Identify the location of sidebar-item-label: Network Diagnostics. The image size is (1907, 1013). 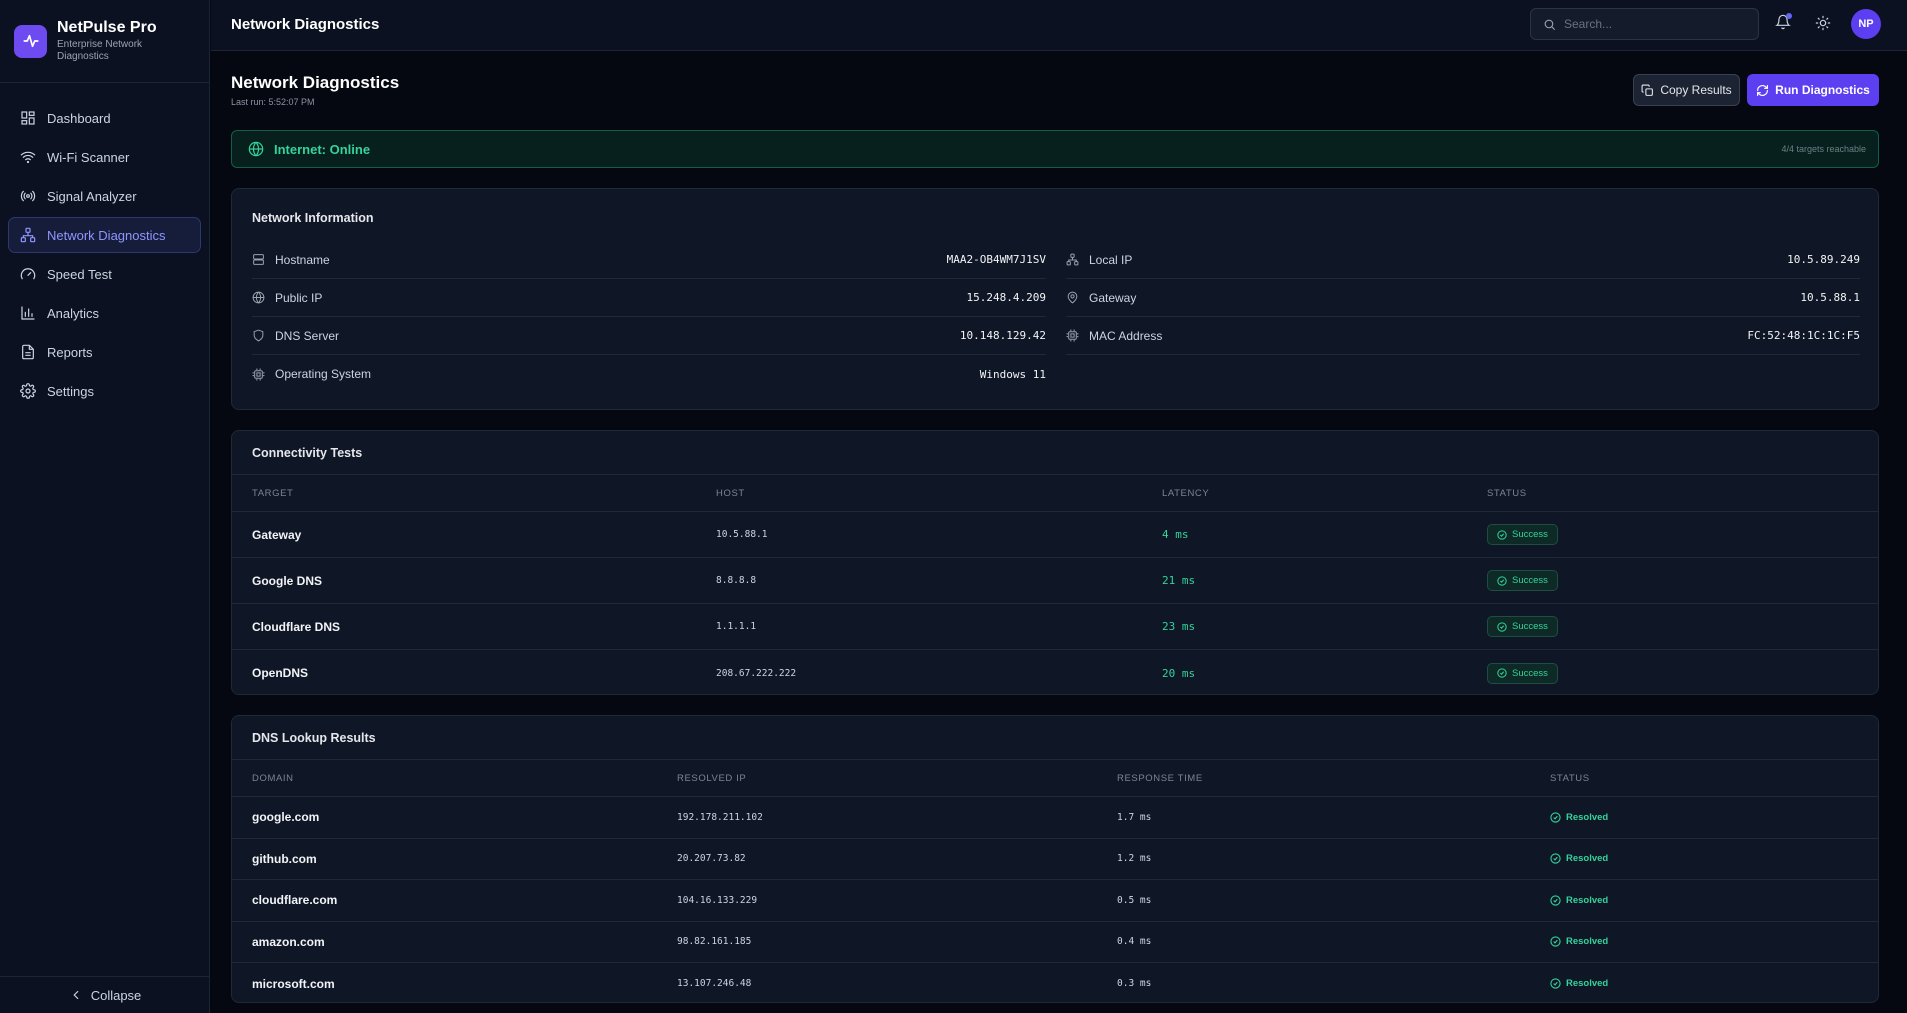
(106, 235).